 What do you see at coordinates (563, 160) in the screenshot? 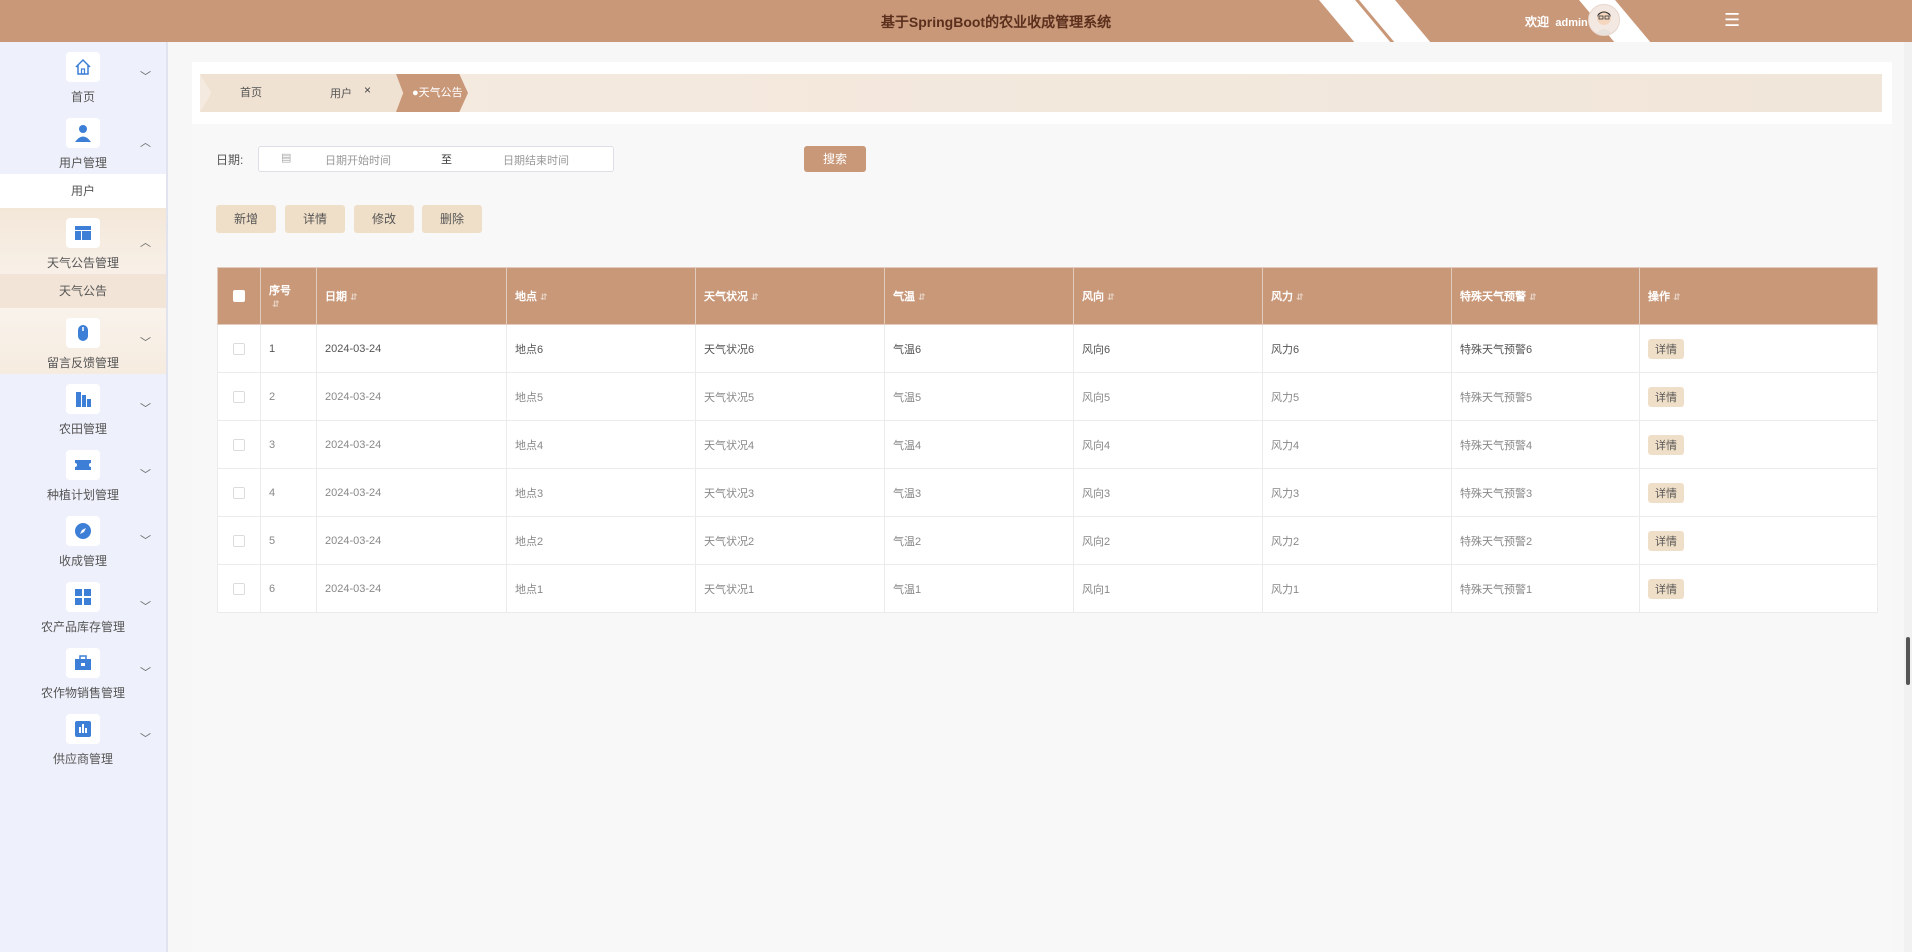
I see `end-date-input: 日期结束时间` at bounding box center [563, 160].